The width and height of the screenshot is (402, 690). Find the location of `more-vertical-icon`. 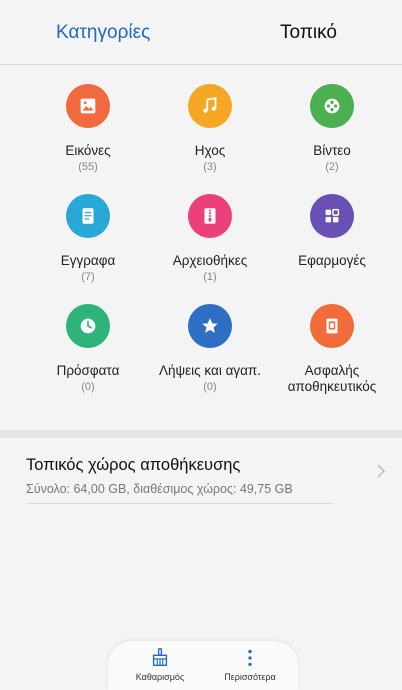

more-vertical-icon is located at coordinates (250, 658).